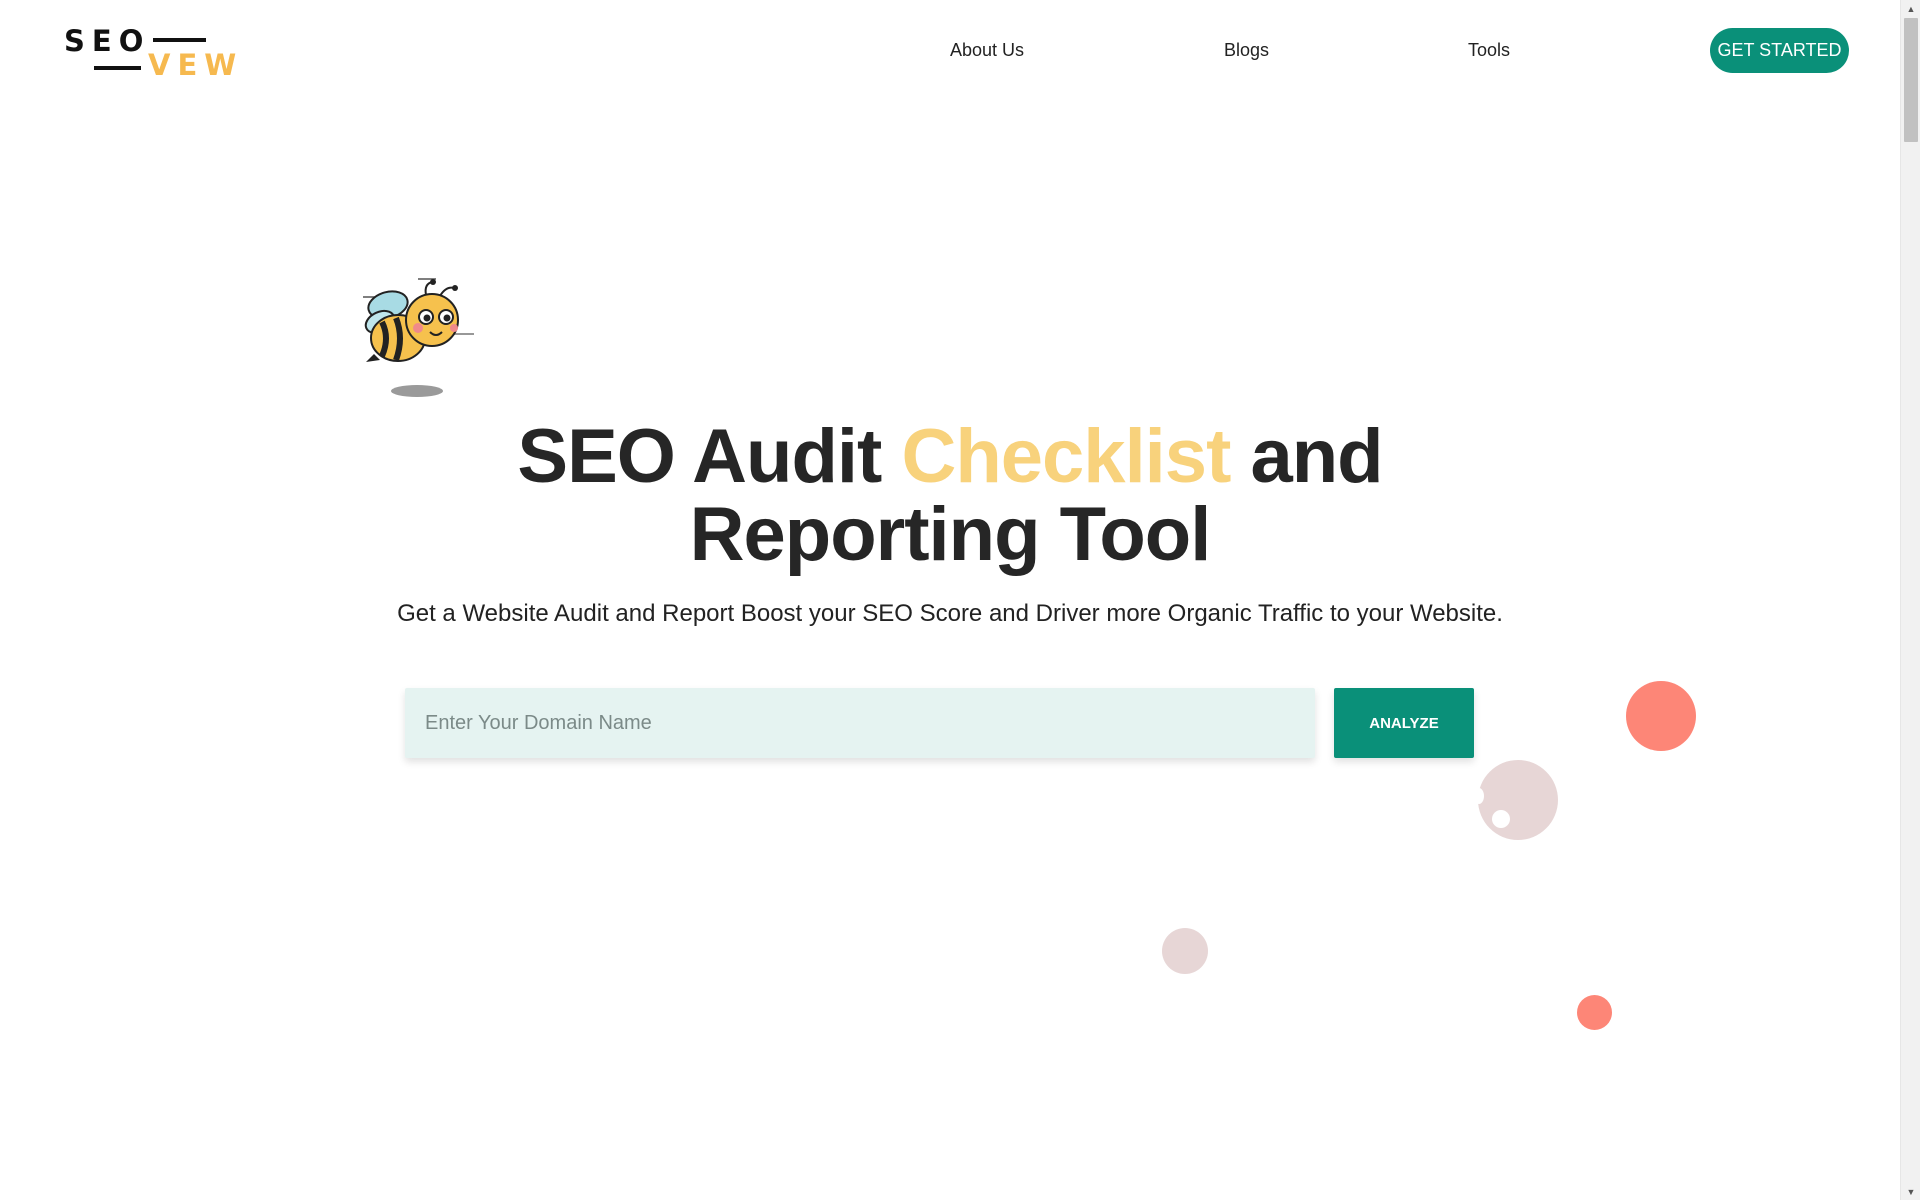 Image resolution: width=1920 pixels, height=1200 pixels. I want to click on logo-text-vew: VEW, so click(196, 65).